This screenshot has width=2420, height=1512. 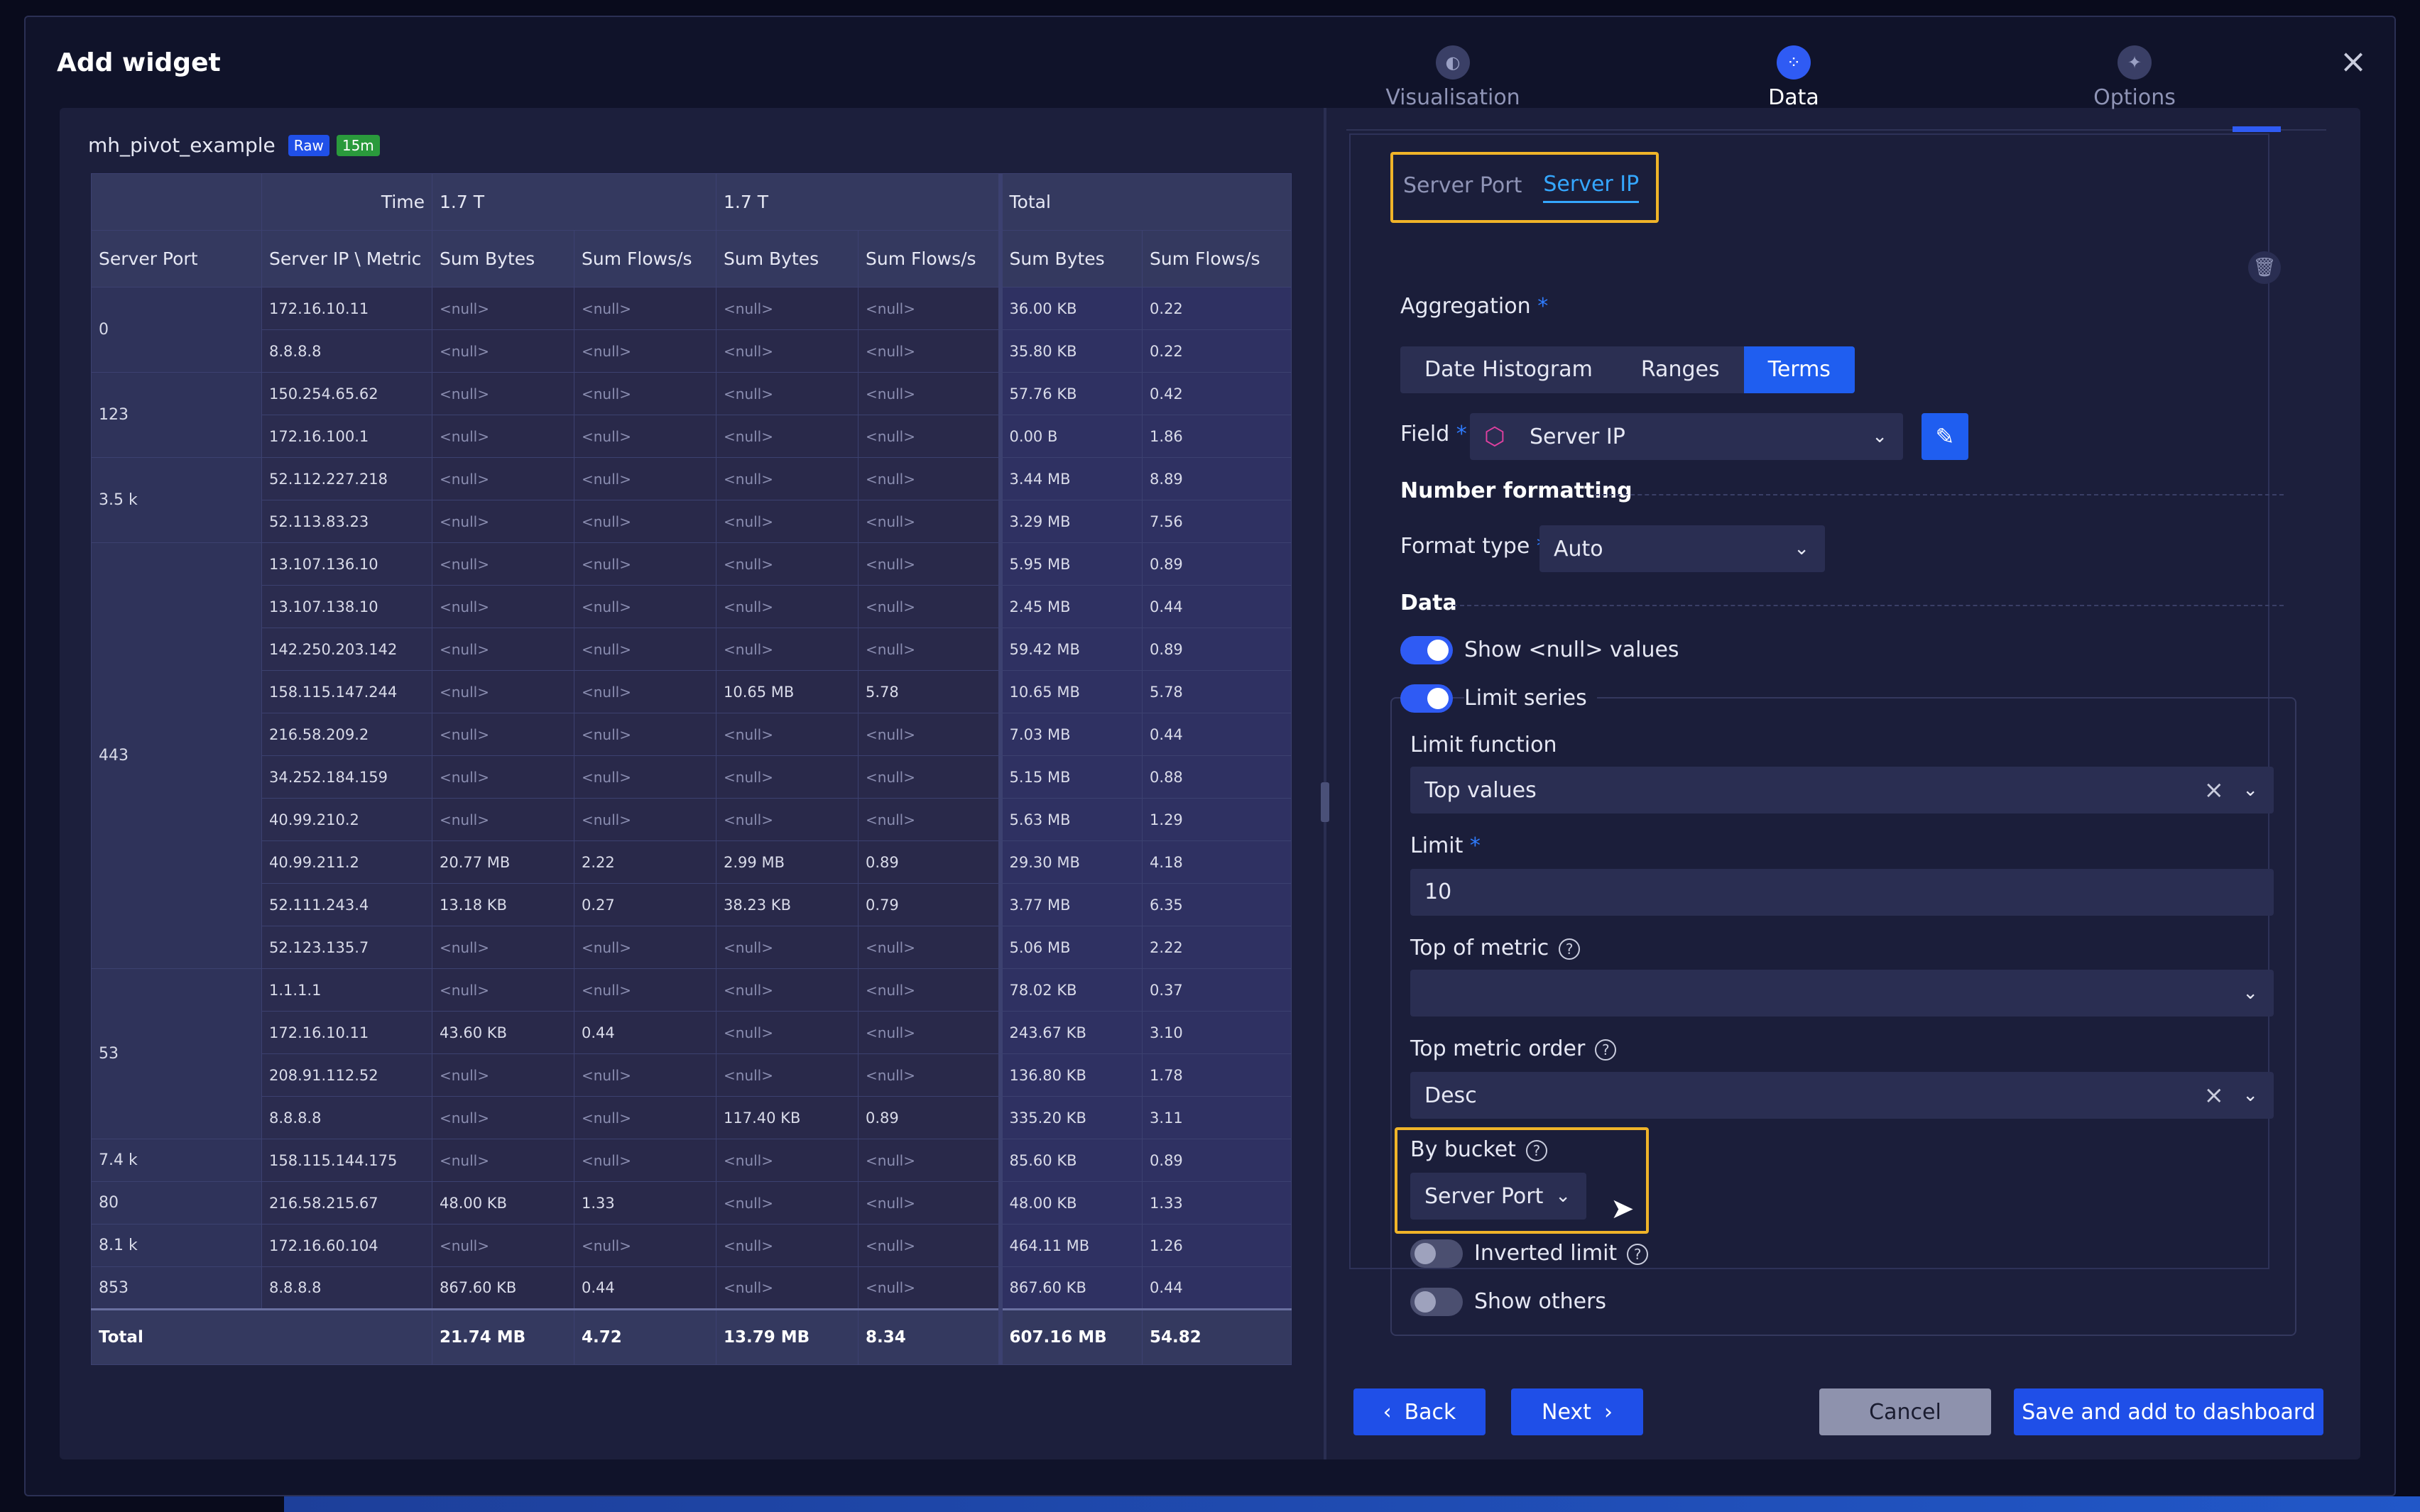 I want to click on server-ip-metric-header: Server IP \ Metric, so click(x=346, y=259).